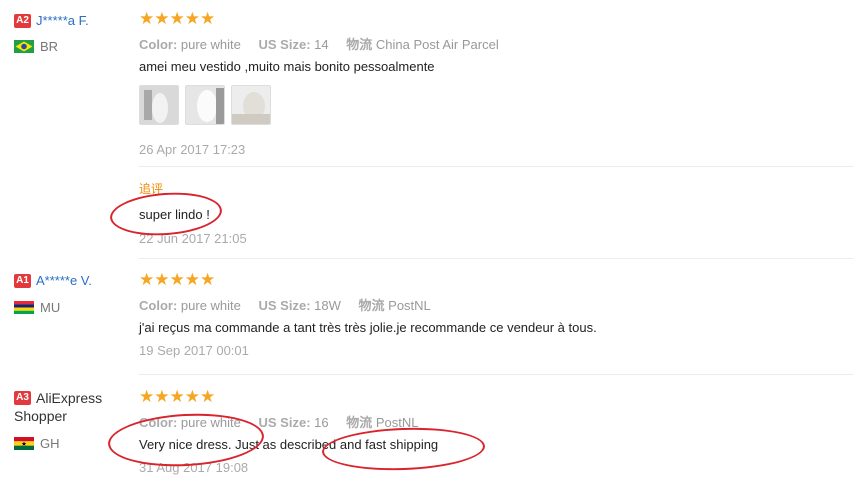  I want to click on size-value: 18W, so click(327, 305).